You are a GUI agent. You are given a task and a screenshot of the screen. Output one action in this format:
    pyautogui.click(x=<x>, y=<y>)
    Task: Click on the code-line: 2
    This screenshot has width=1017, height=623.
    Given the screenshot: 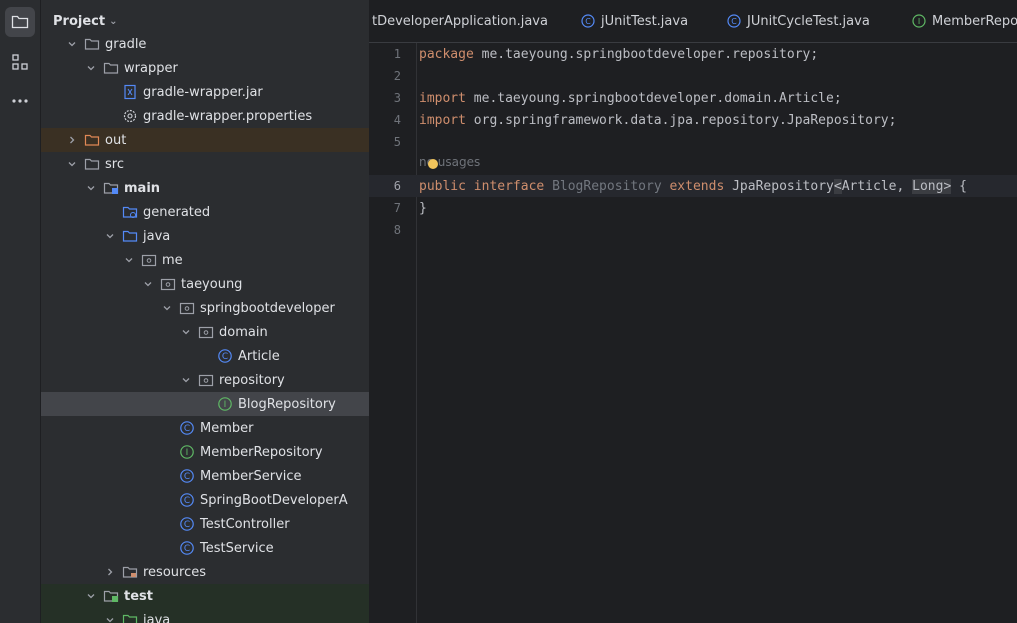 What is the action you would take?
    pyautogui.click(x=693, y=76)
    